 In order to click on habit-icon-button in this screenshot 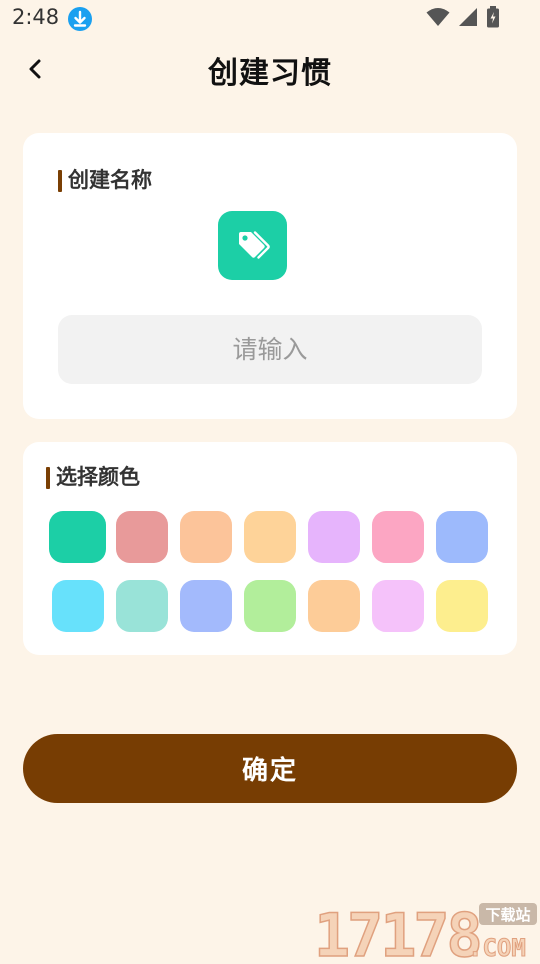, I will do `click(252, 245)`.